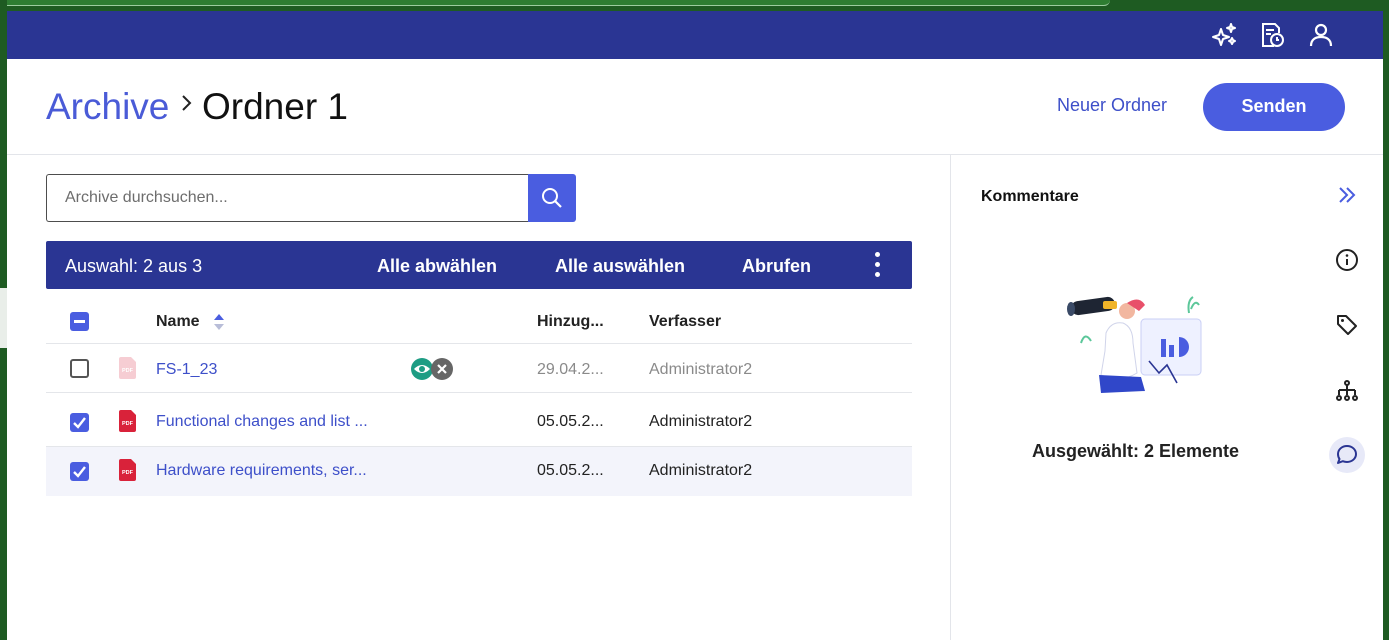 The width and height of the screenshot is (1389, 640). I want to click on page-header: Archive Ordner 1 Neuer Ordner Senden, so click(695, 107).